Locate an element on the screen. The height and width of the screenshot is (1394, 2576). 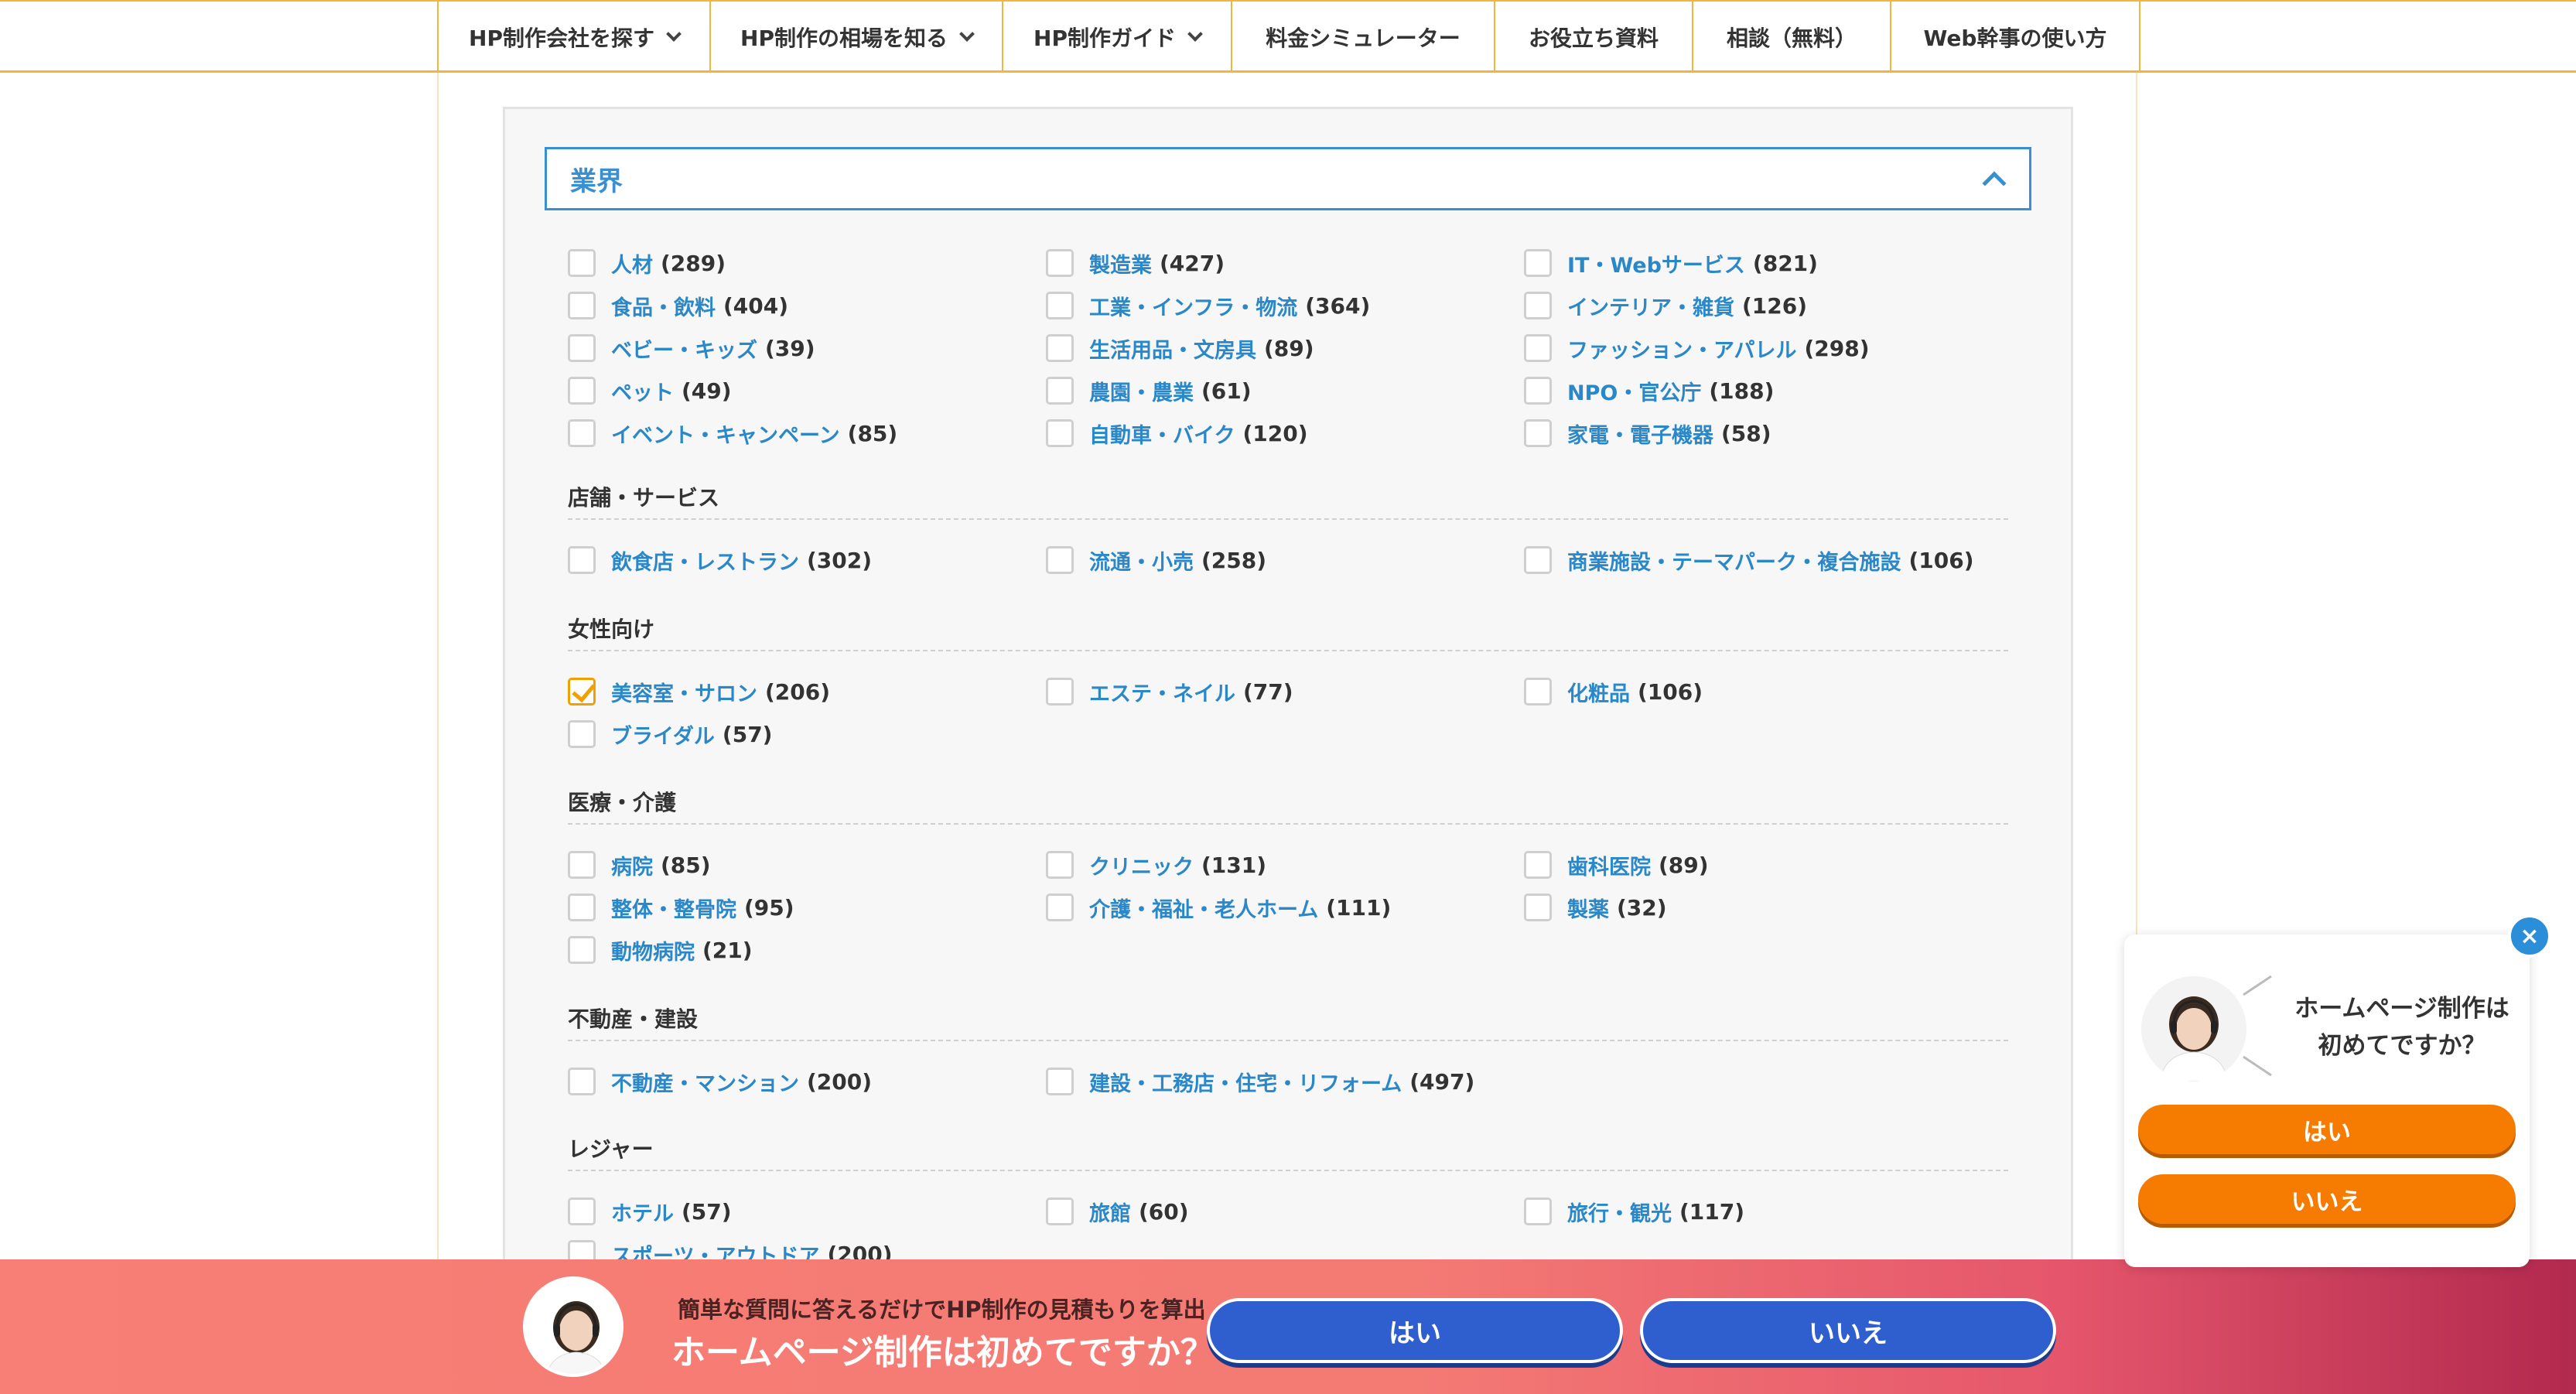
industry-link: 製薬 is located at coordinates (1588, 908).